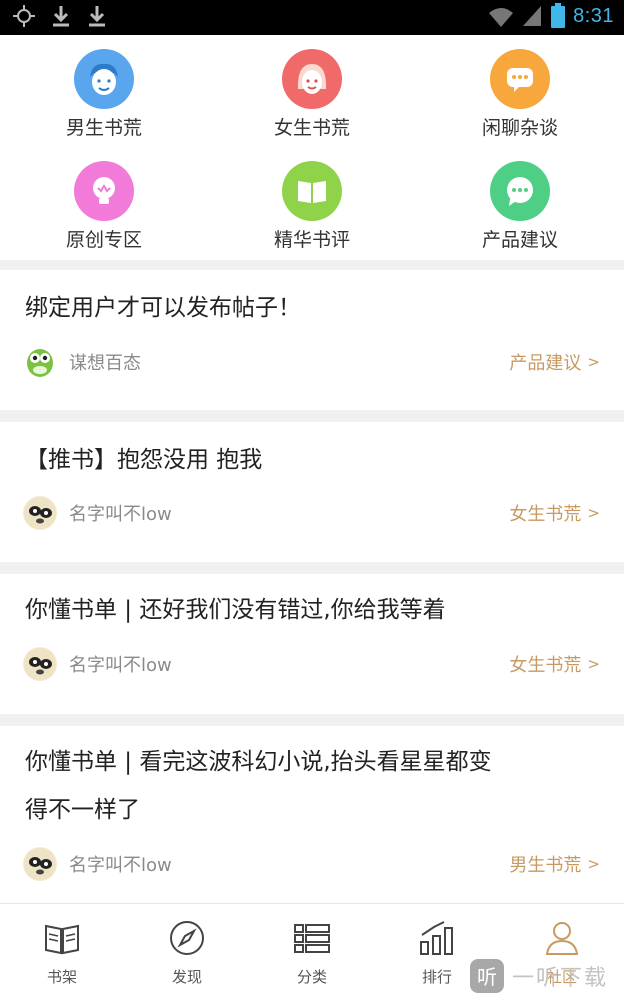  I want to click on green-mascot-avatar, so click(40, 363).